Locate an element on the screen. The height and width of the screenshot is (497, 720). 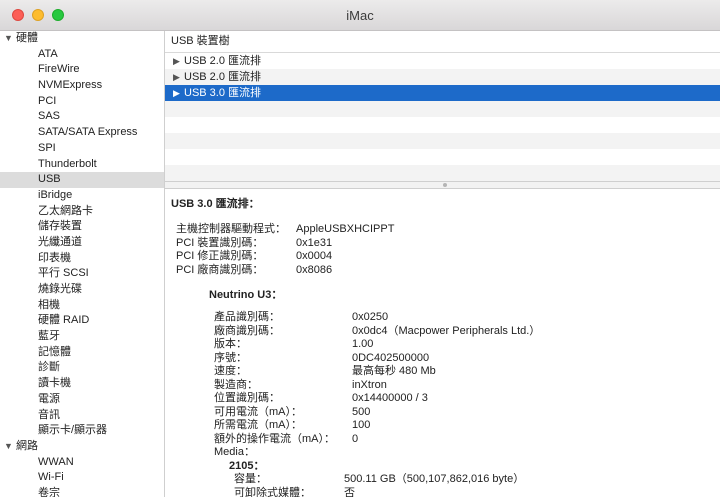
sidebar-item: 相機 is located at coordinates (82, 306).